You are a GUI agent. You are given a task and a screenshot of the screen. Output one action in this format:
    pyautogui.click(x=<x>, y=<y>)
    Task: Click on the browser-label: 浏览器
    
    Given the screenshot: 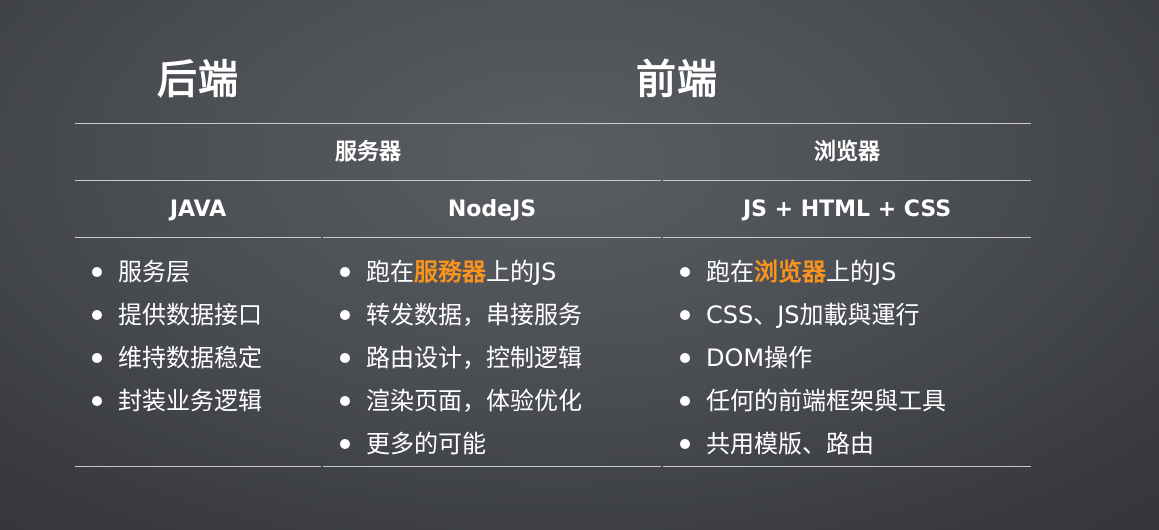 What is the action you would take?
    pyautogui.click(x=846, y=152)
    